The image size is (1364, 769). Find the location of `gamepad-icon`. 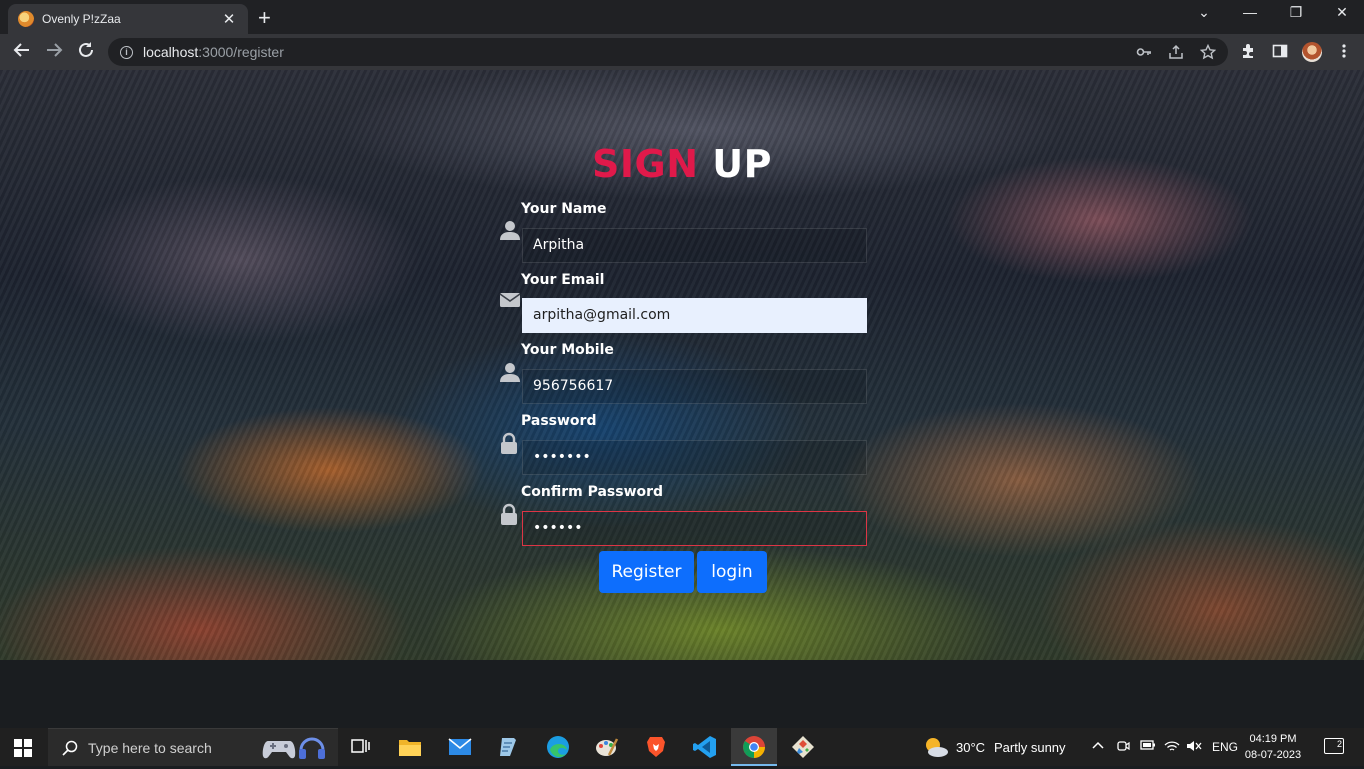

gamepad-icon is located at coordinates (279, 748).